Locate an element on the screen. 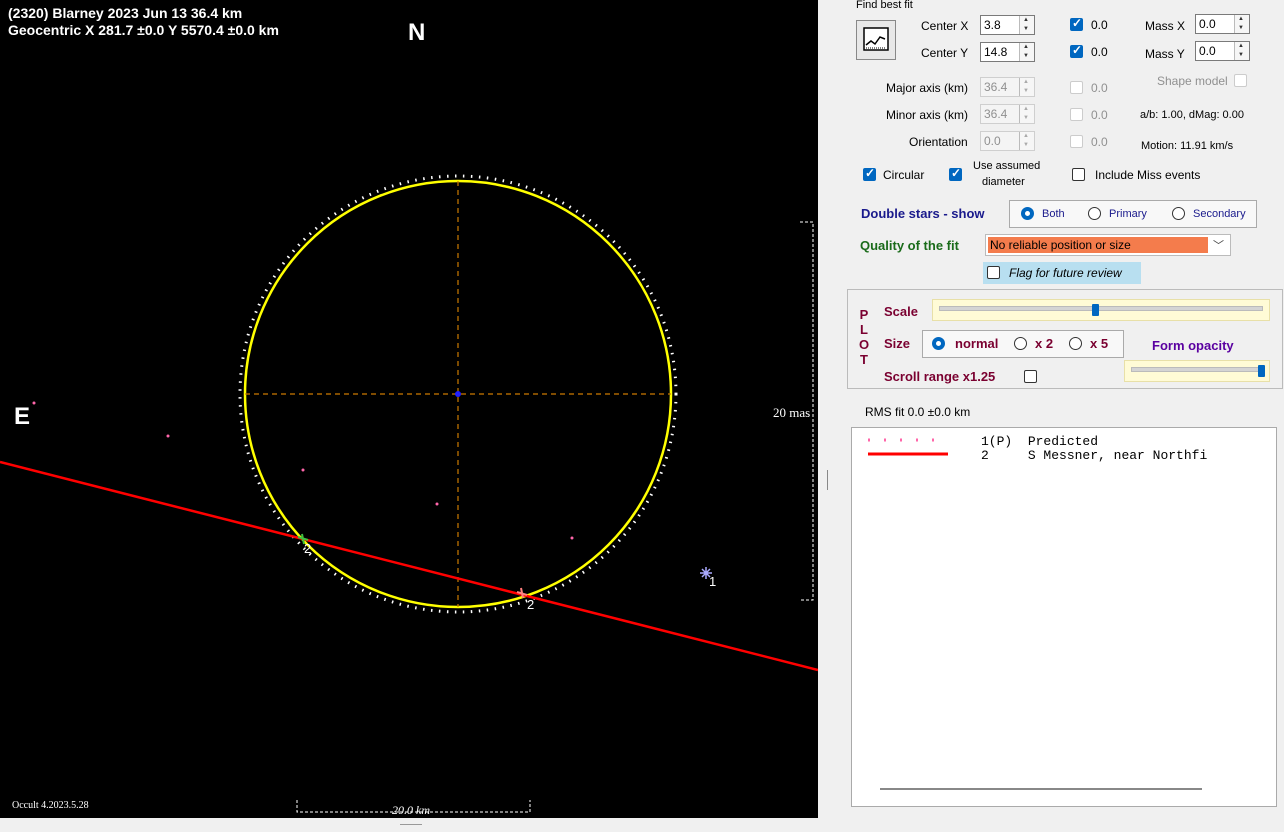  resize-grip is located at coordinates (411, 825).